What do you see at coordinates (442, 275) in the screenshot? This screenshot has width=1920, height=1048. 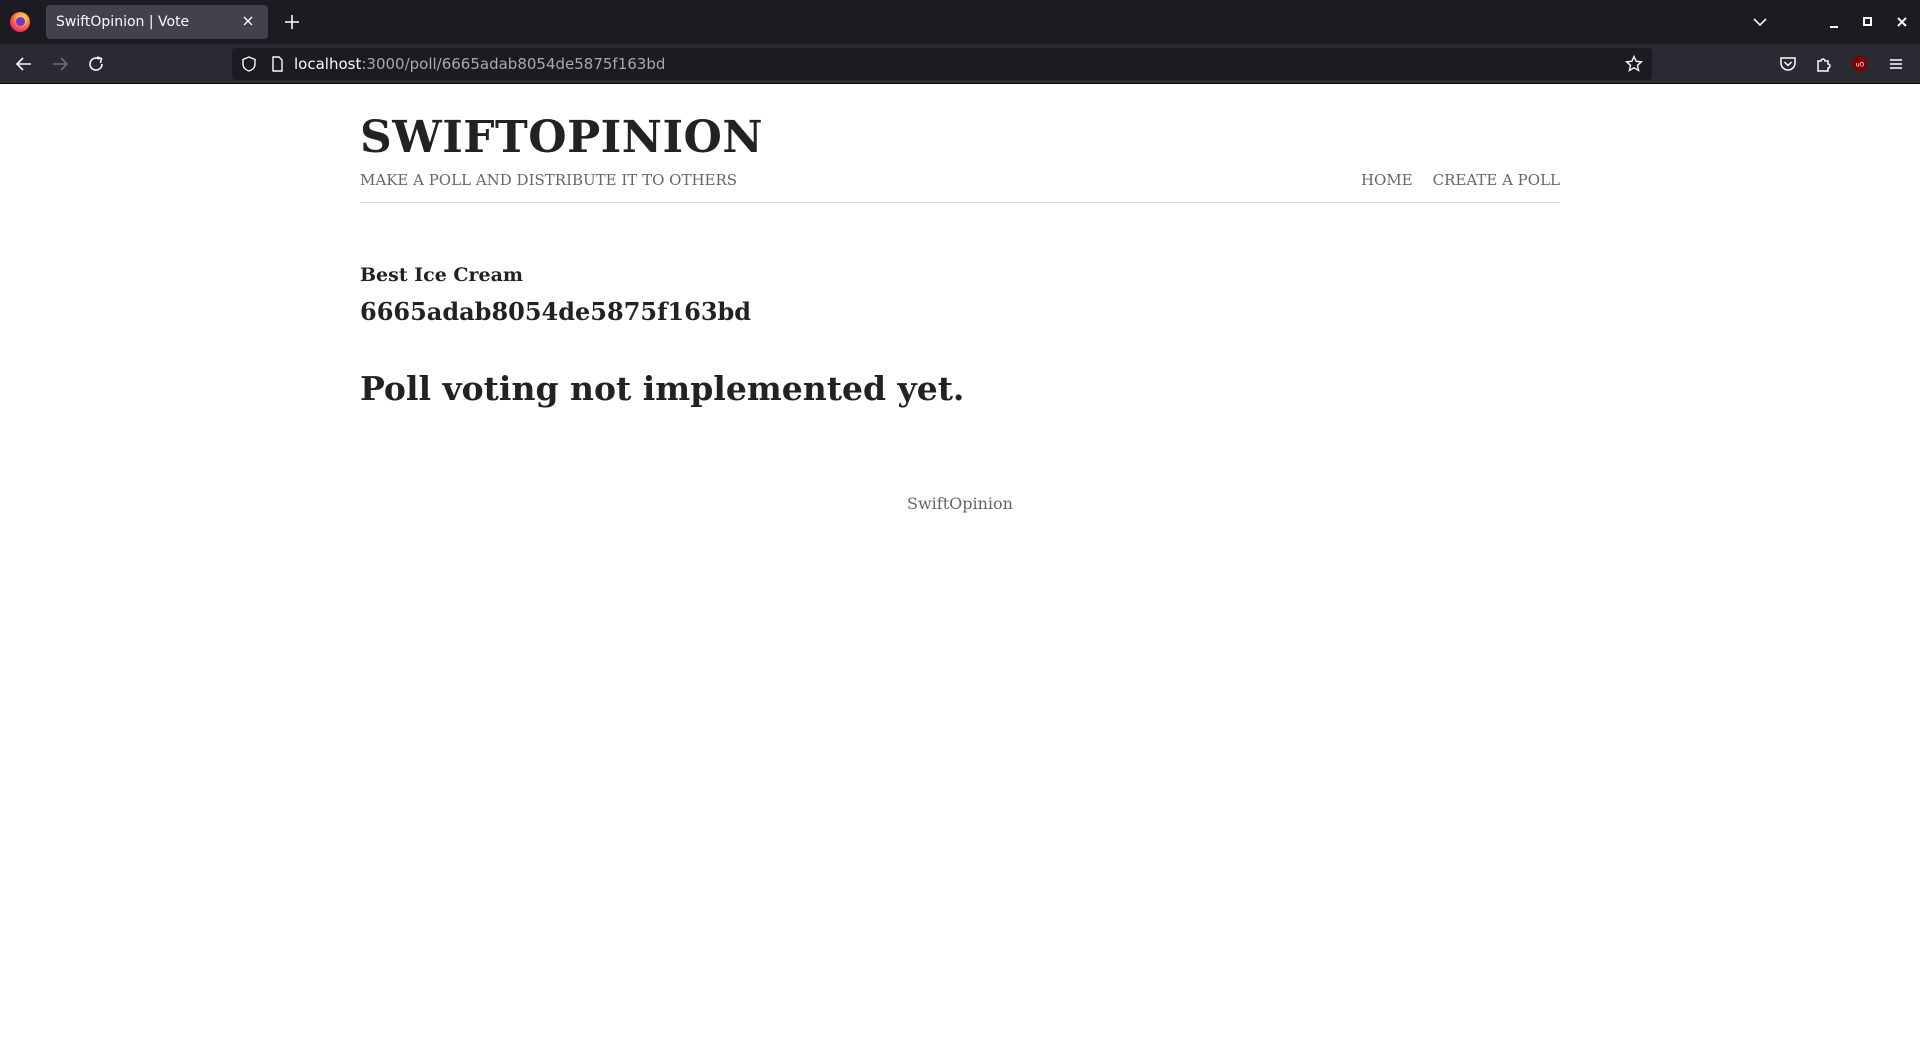 I see `poll-name: Best Ice Cream` at bounding box center [442, 275].